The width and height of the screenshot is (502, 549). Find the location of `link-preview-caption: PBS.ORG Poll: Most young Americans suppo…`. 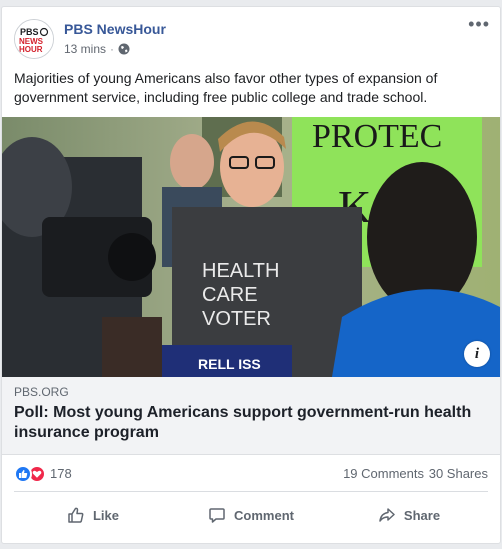

link-preview-caption: PBS.ORG Poll: Most young Americans suppo… is located at coordinates (251, 416).